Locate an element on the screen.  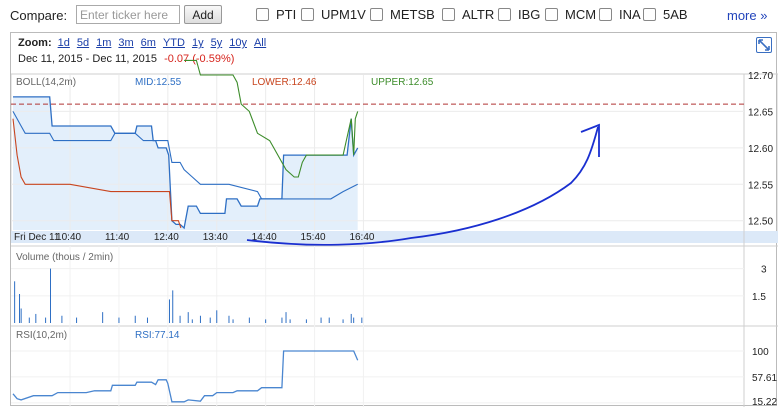
y-tick-label: 12.60 is located at coordinates (760, 149).